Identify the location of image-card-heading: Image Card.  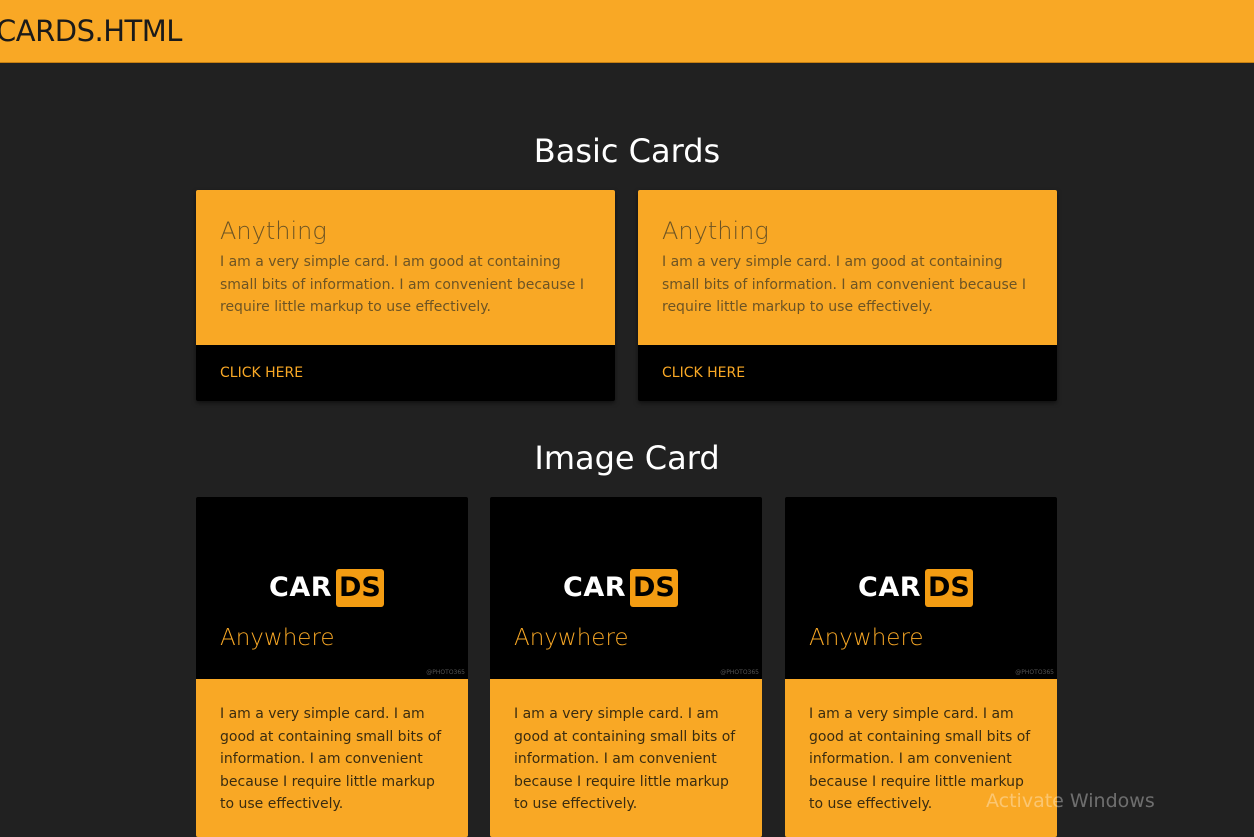
(627, 458).